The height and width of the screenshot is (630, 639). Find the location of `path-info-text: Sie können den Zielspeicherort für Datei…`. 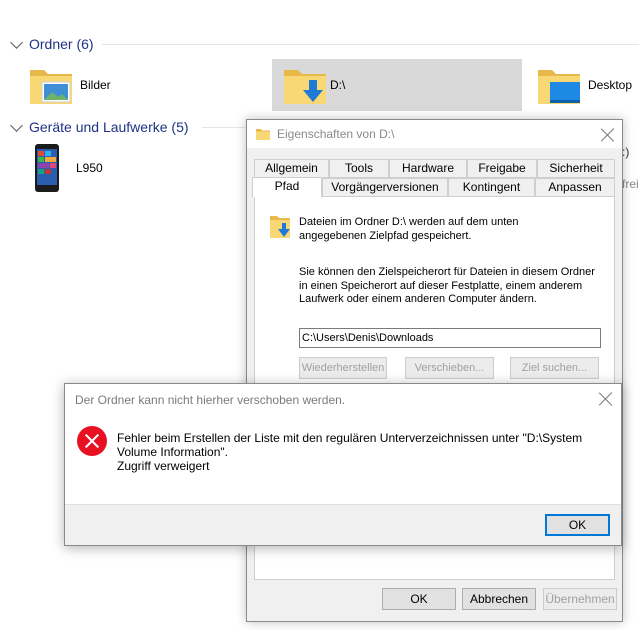

path-info-text: Sie können den Zielspeicherort für Datei… is located at coordinates (447, 285).